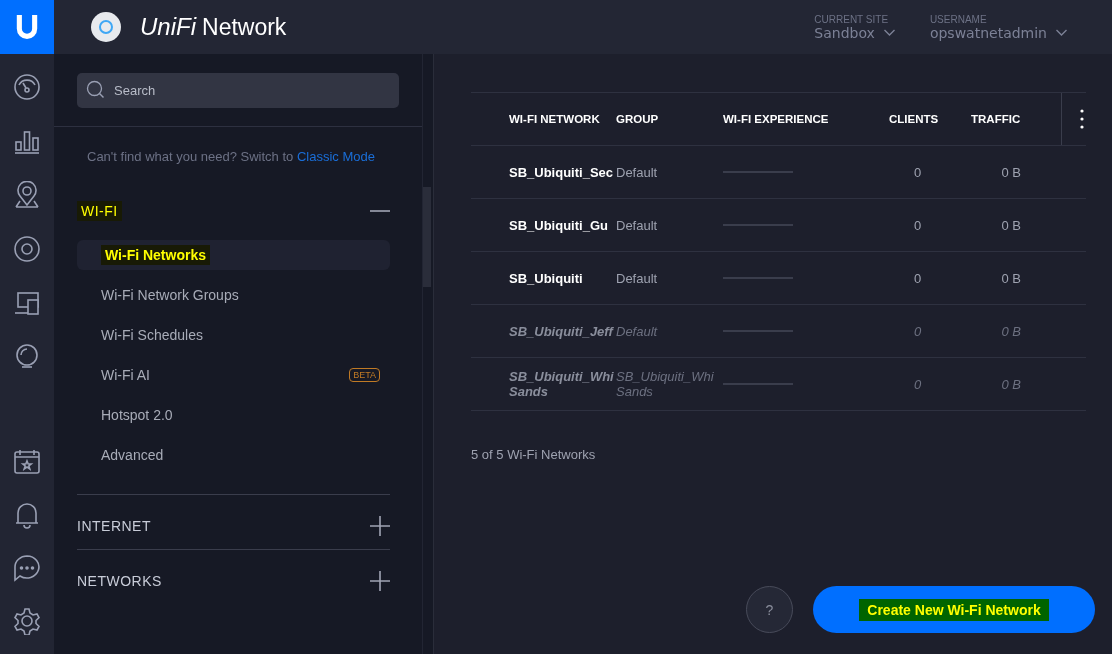  What do you see at coordinates (238, 90) in the screenshot?
I see `search-field: Search` at bounding box center [238, 90].